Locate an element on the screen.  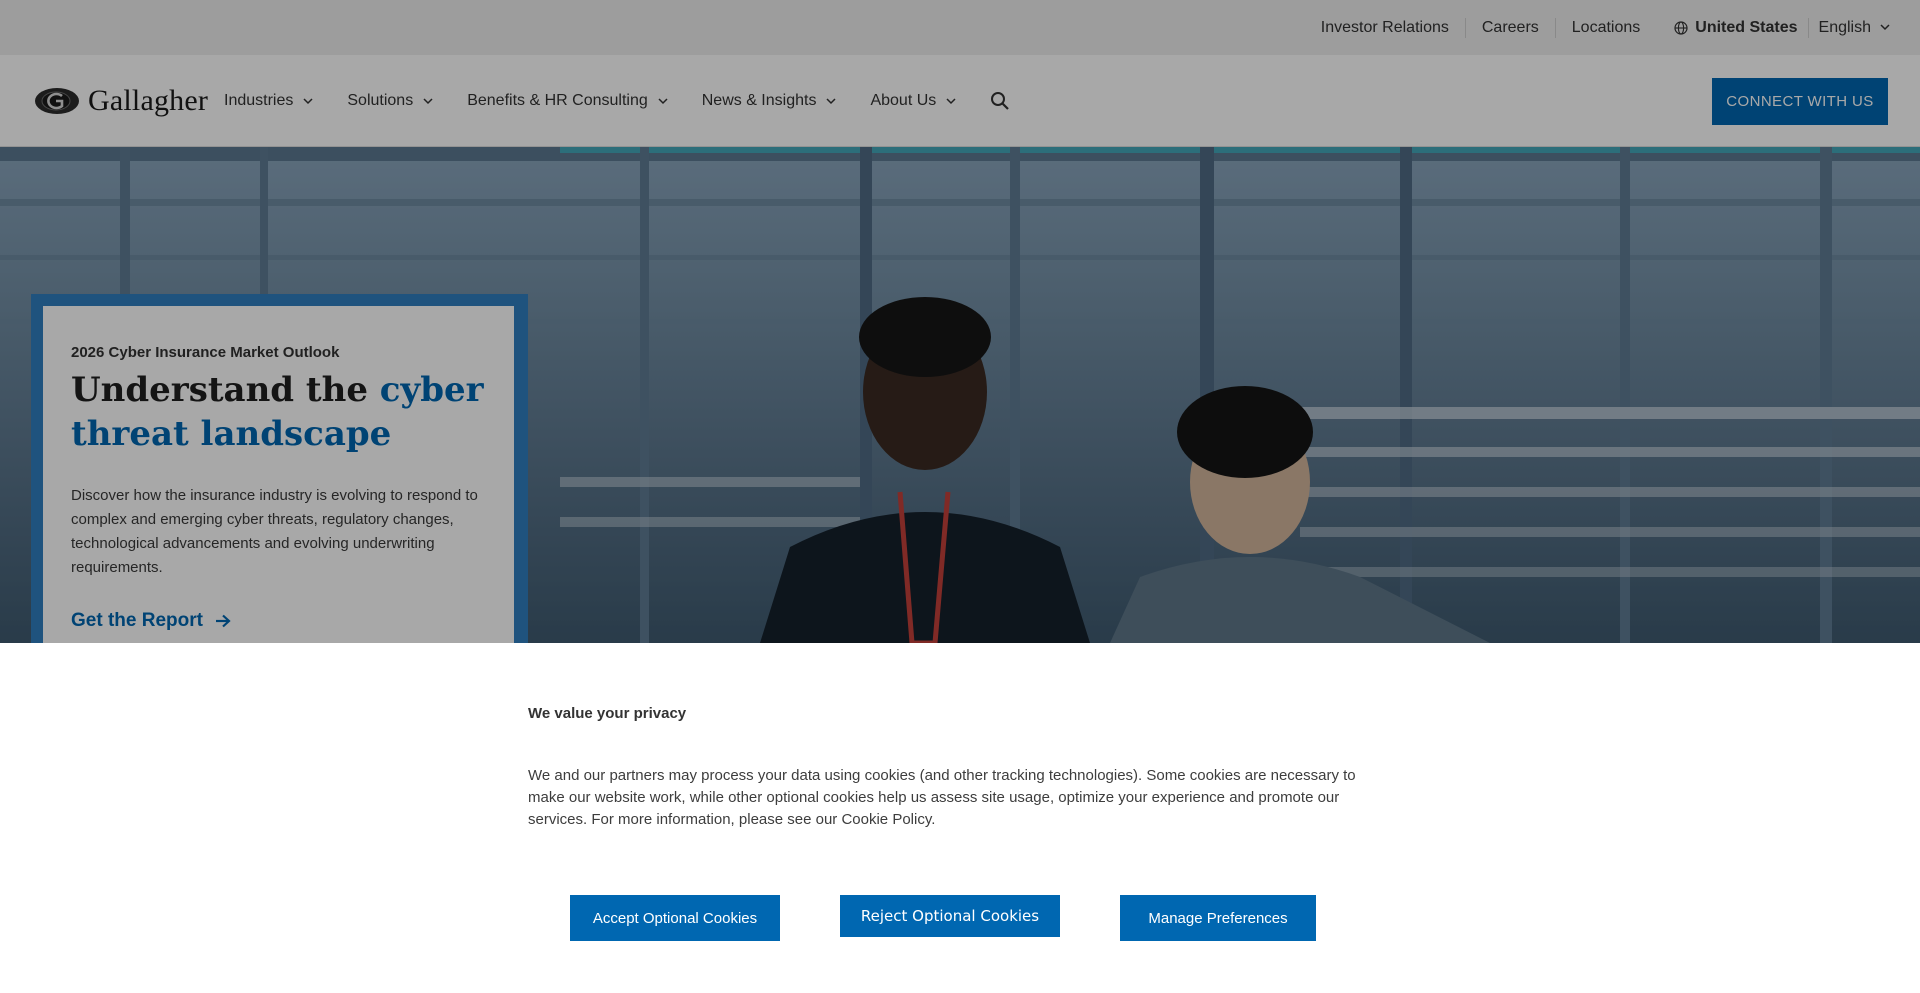
nav-item-label: About Us is located at coordinates (903, 100).